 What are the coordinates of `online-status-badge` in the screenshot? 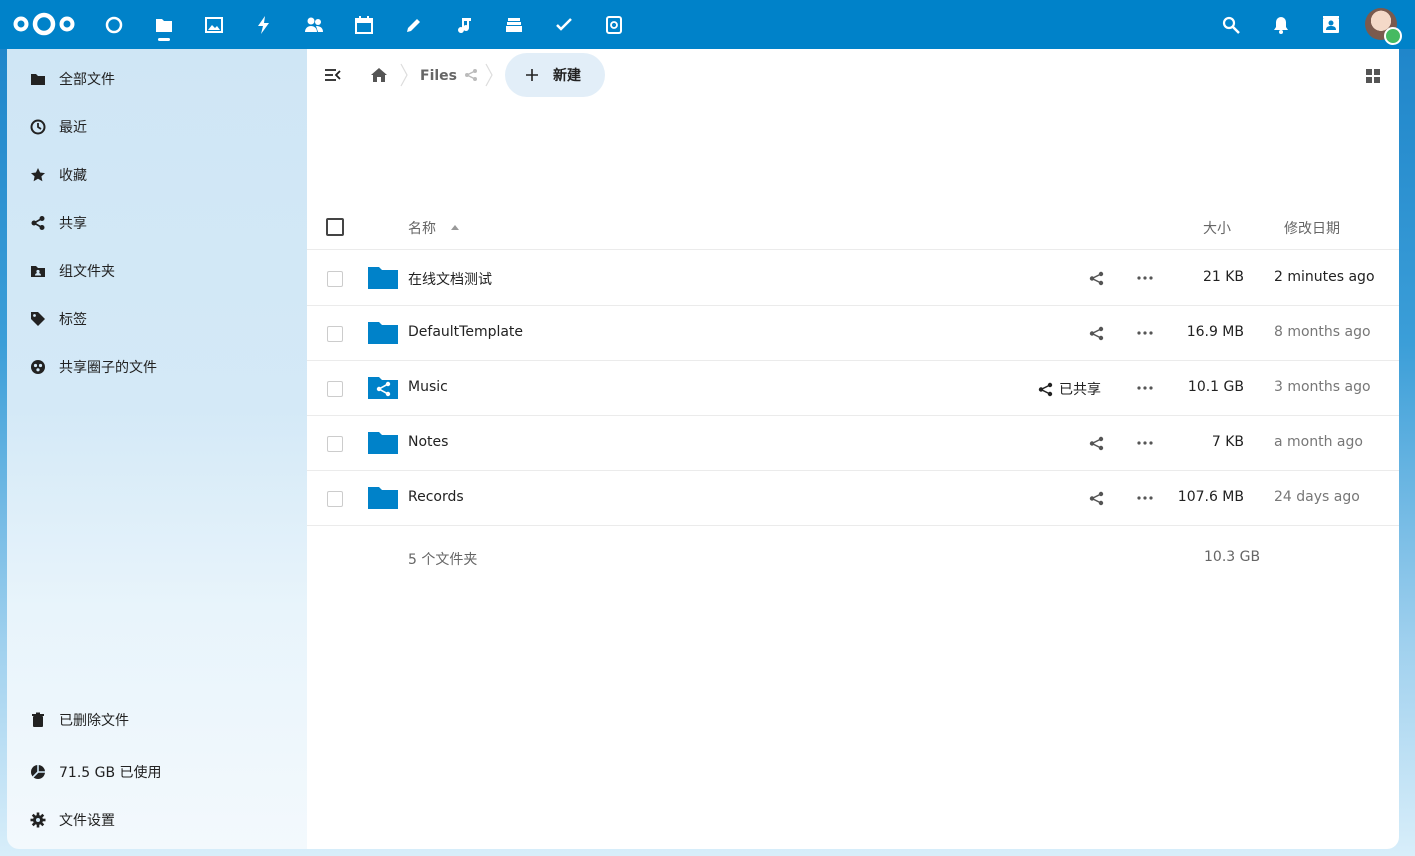 It's located at (1393, 36).